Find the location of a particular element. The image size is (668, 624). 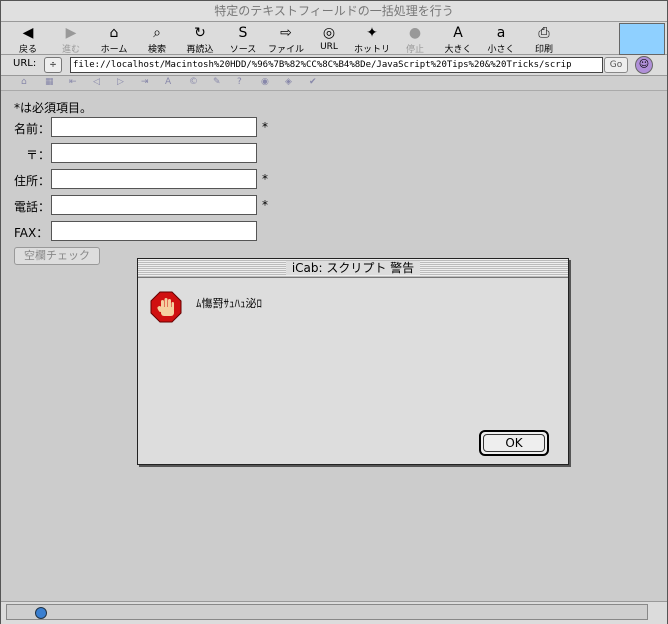

font-larger-icon: A is located at coordinates (458, 33).